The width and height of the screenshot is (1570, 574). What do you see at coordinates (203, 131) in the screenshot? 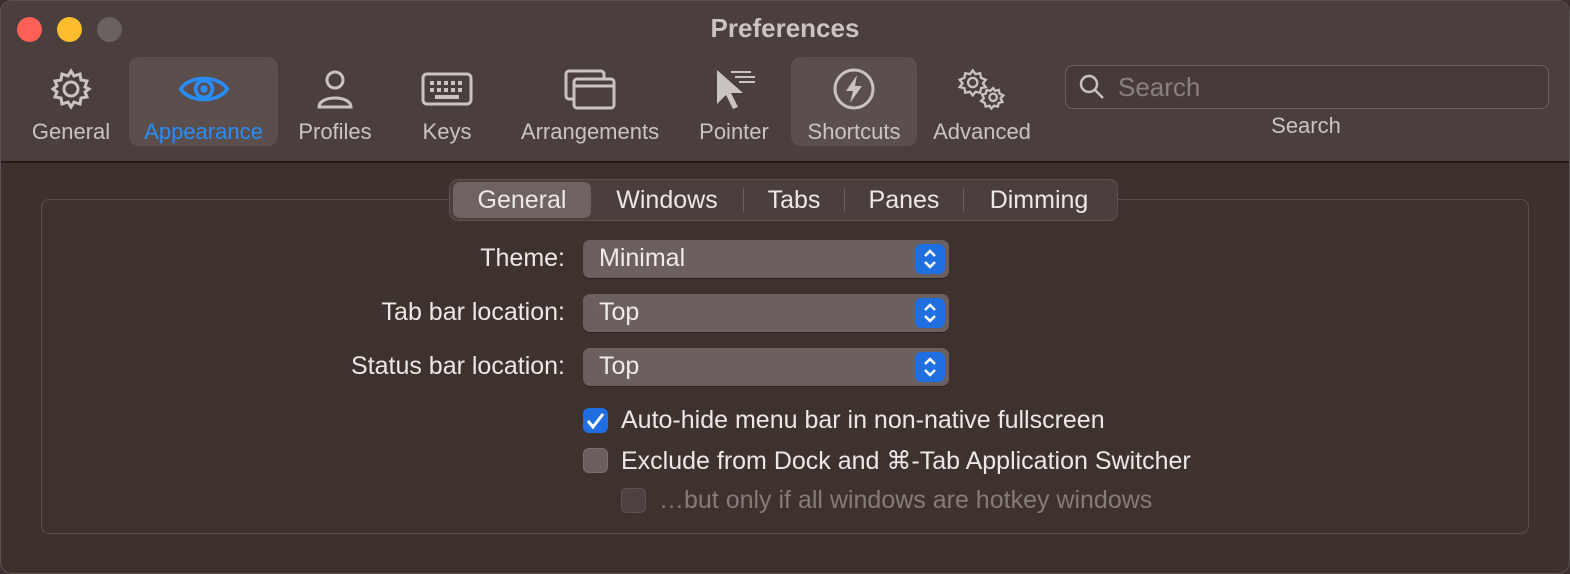
I see `toolbar-label: Appearance` at bounding box center [203, 131].